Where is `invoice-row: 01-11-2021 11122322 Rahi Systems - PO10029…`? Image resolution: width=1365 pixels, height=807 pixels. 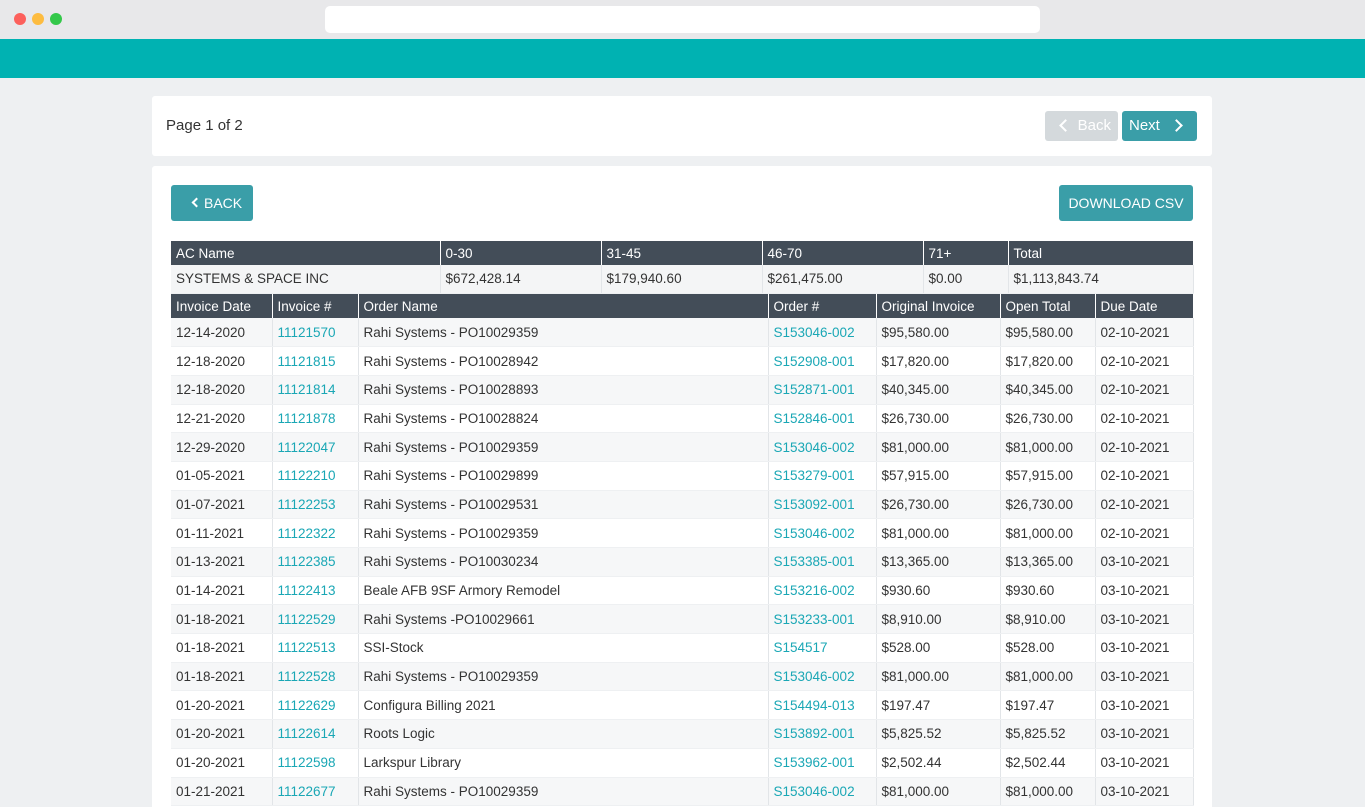
invoice-row: 01-11-2021 11122322 Rahi Systems - PO10029… is located at coordinates (682, 533).